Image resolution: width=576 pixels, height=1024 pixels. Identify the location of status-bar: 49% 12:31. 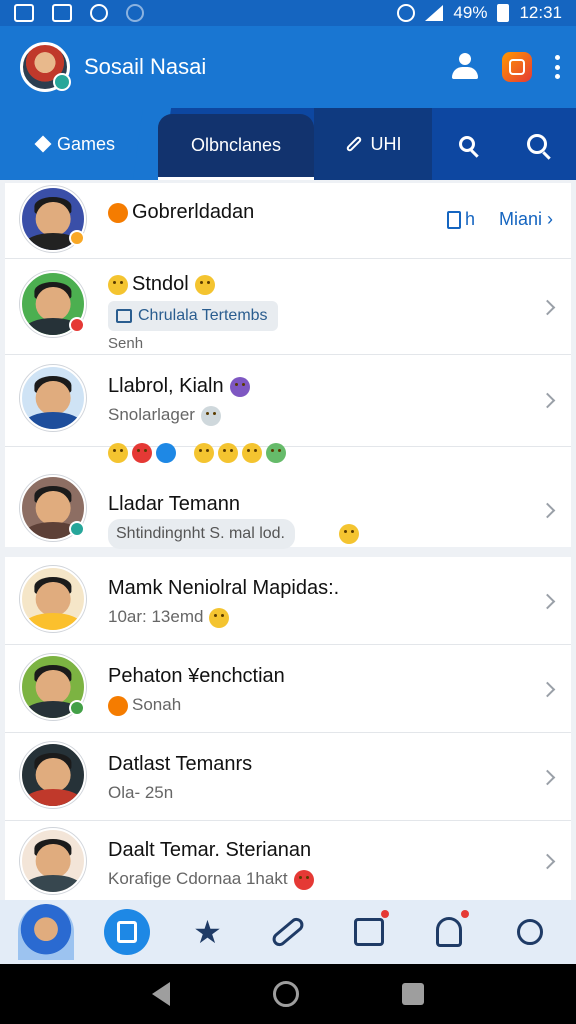
(288, 13).